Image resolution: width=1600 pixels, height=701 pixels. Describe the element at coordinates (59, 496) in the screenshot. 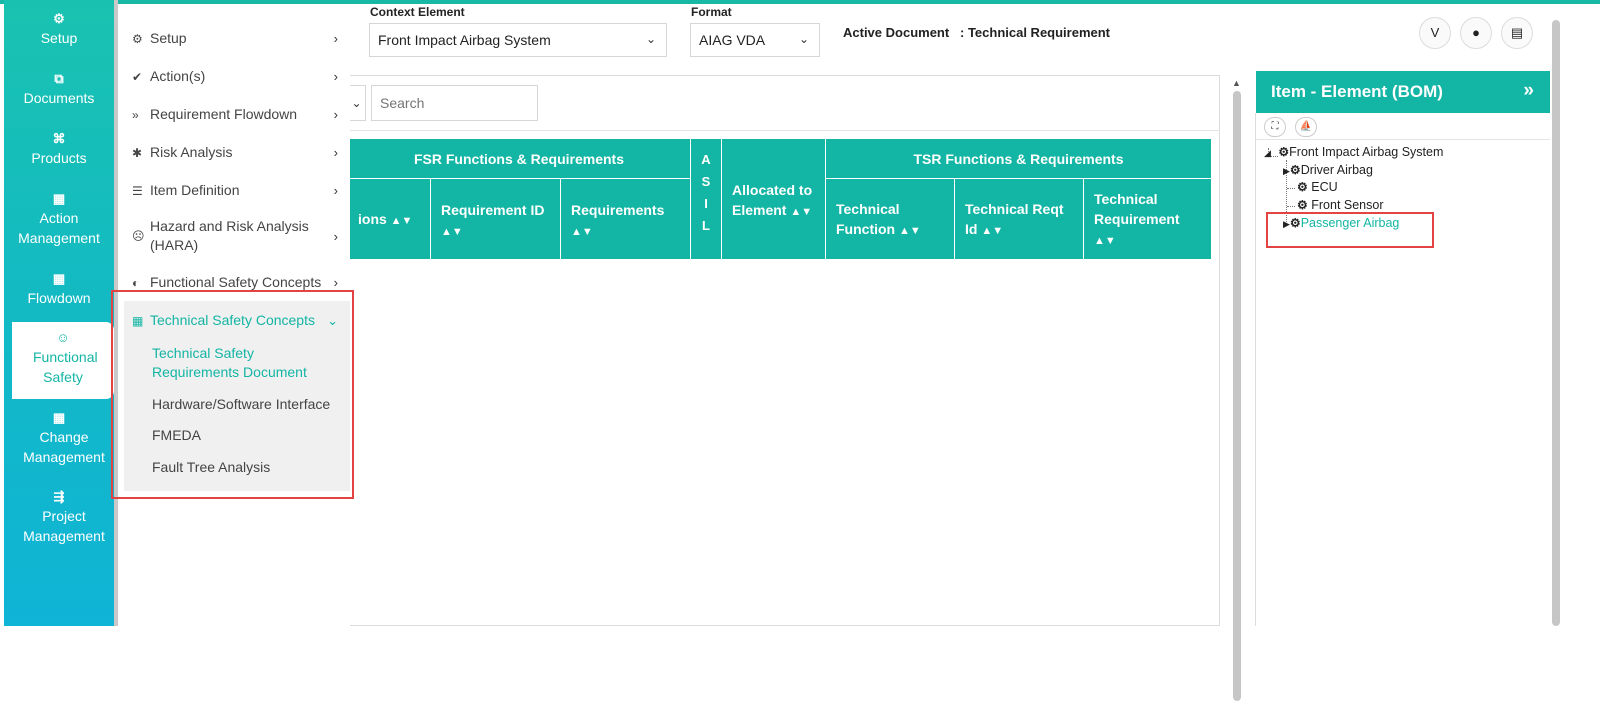

I see `sitemap-icon: ⇶` at that location.